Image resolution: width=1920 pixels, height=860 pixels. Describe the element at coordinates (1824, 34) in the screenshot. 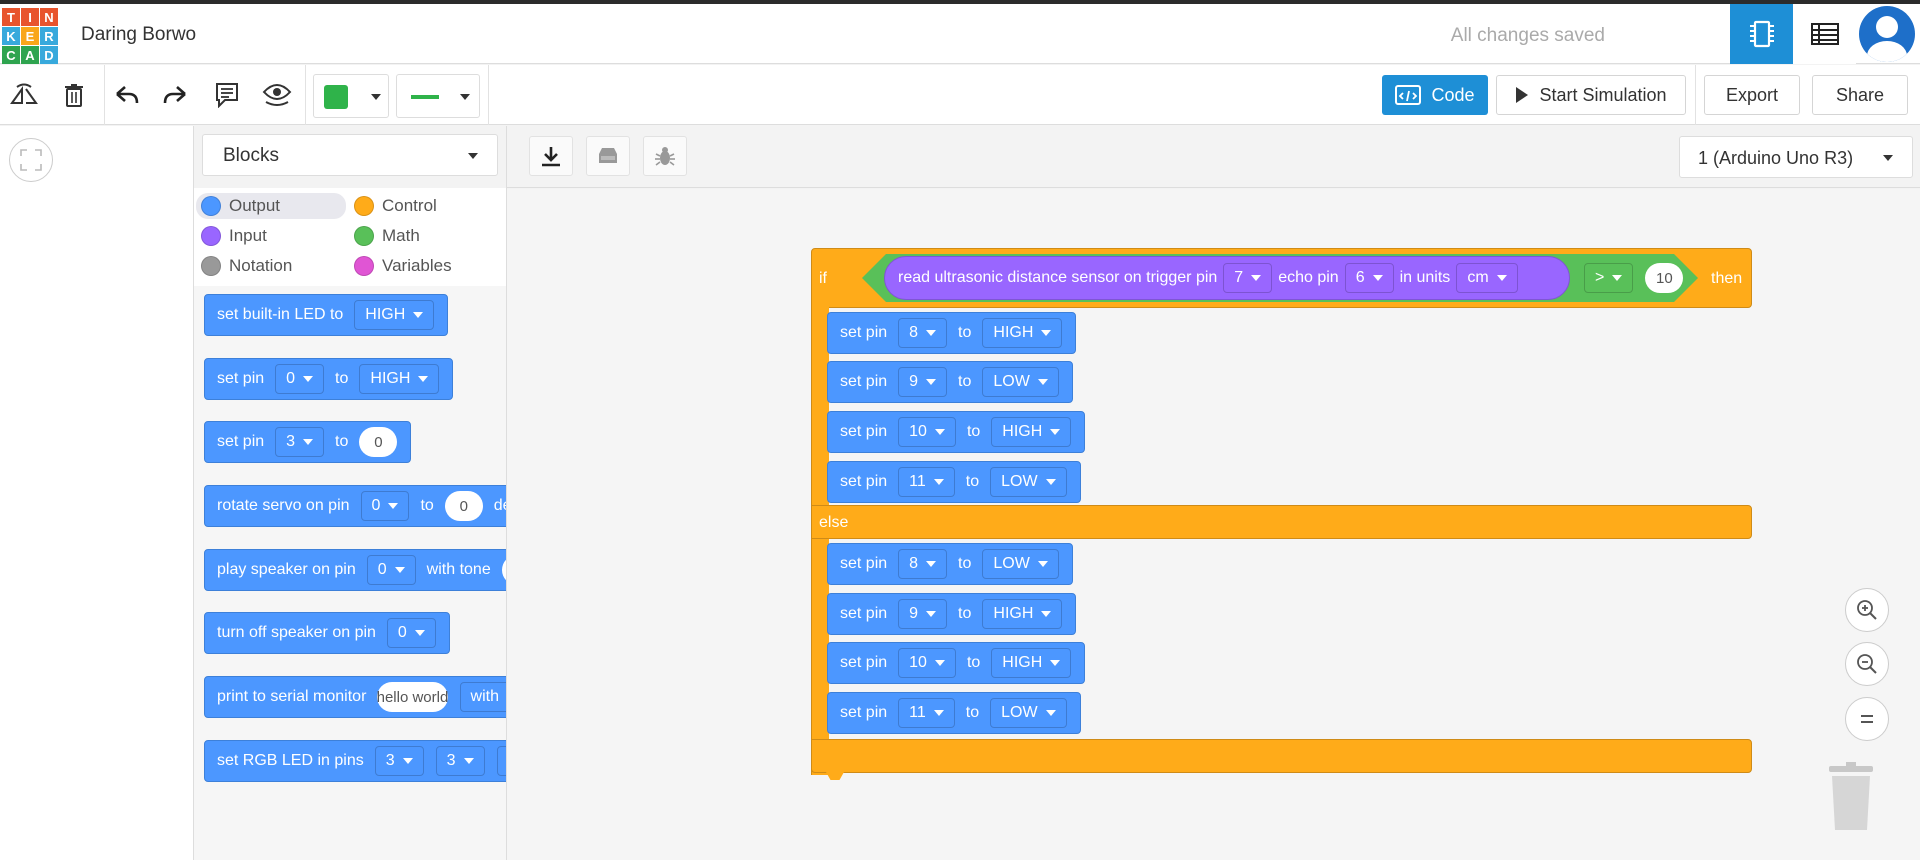

I see `component-list-button` at that location.